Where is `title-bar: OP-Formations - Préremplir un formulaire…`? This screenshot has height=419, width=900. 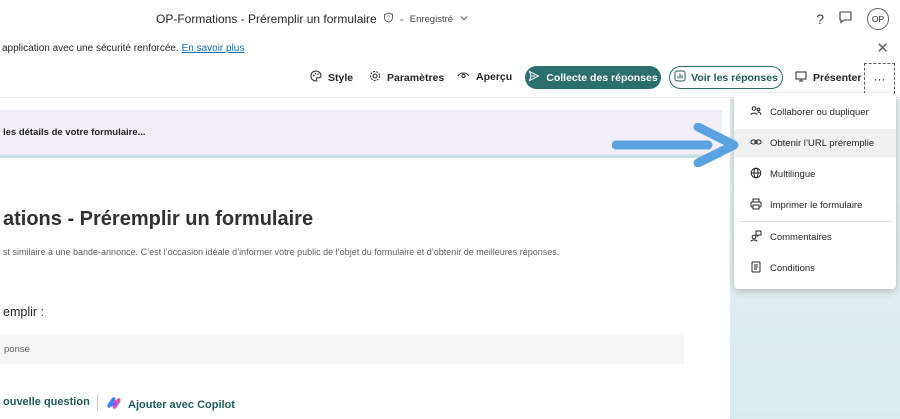 title-bar: OP-Formations - Préremplir un formulaire… is located at coordinates (450, 19).